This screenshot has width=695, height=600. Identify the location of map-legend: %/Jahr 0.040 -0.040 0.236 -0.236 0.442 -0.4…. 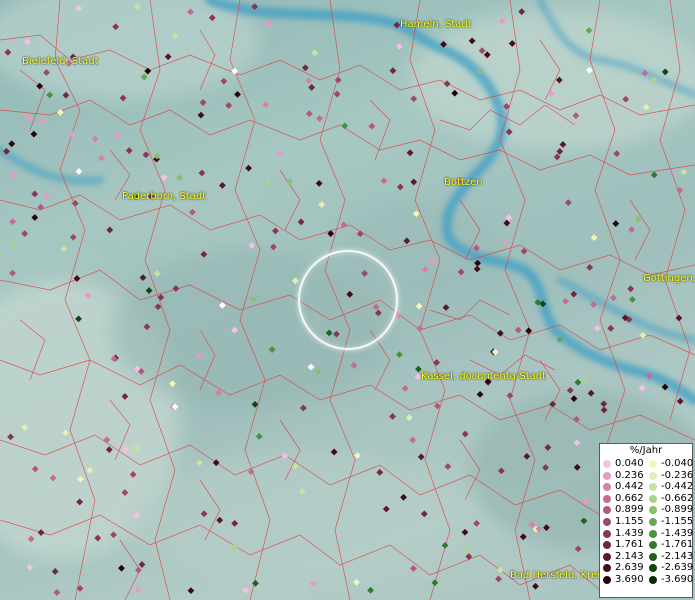
(646, 520).